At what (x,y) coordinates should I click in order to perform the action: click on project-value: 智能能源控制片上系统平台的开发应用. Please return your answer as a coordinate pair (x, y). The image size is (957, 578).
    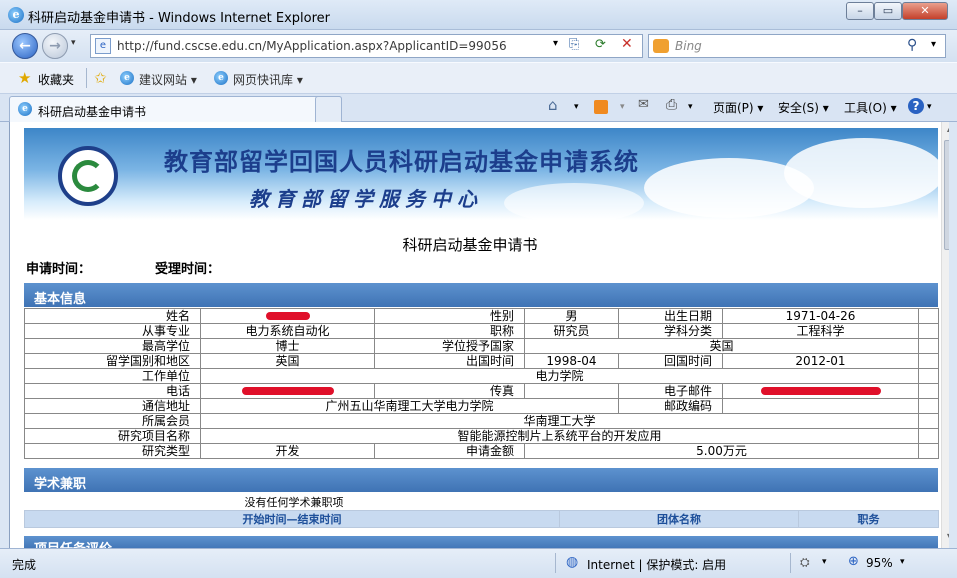
    Looking at the image, I should click on (559, 436).